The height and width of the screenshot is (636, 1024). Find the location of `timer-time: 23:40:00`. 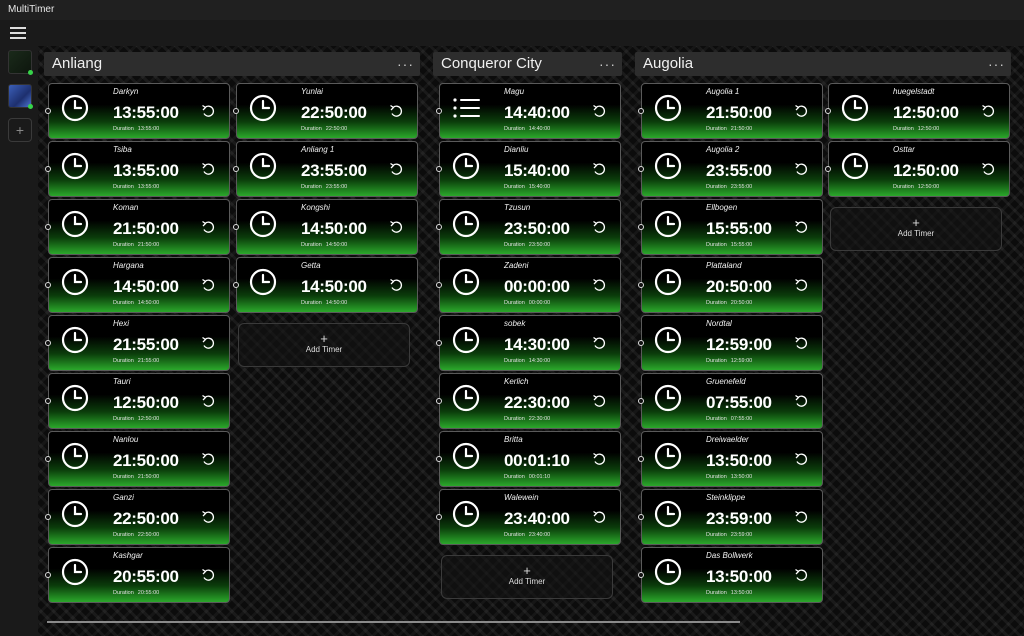

timer-time: 23:40:00 is located at coordinates (537, 518).